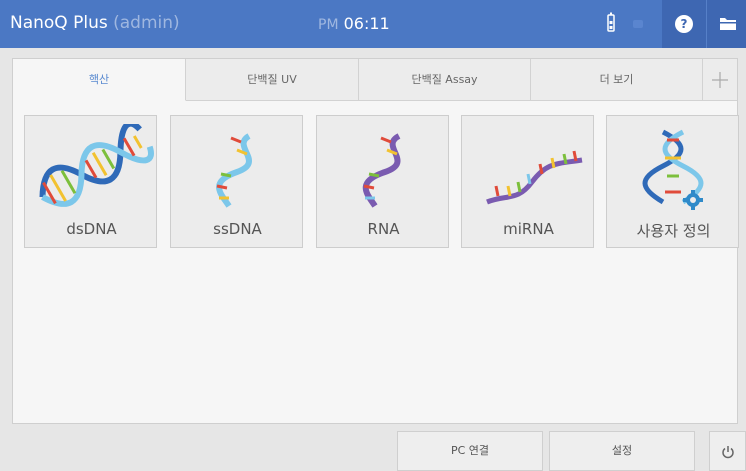 The width and height of the screenshot is (746, 471). Describe the element at coordinates (445, 80) in the screenshot. I see `tab-protein-assay: 단백질 Assay` at that location.